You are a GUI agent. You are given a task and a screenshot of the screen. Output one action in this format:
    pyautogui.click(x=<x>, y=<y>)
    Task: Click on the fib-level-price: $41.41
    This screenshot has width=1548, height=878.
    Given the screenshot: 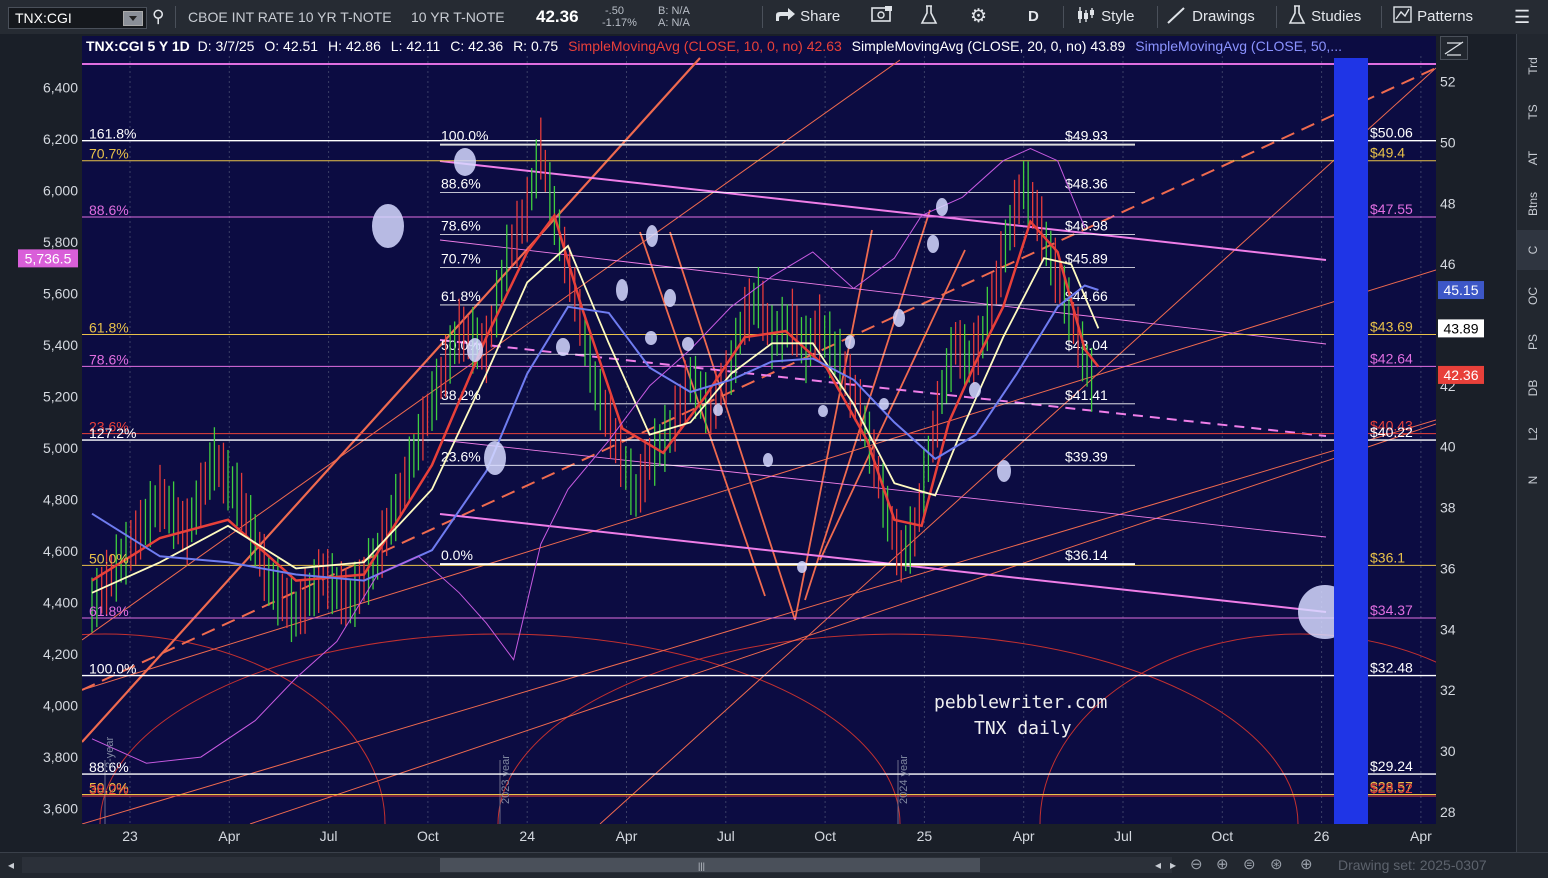 What is the action you would take?
    pyautogui.click(x=1086, y=395)
    